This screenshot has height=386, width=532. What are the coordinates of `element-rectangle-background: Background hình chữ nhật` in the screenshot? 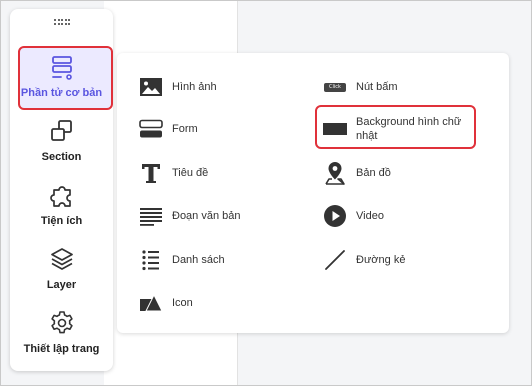 It's located at (398, 129).